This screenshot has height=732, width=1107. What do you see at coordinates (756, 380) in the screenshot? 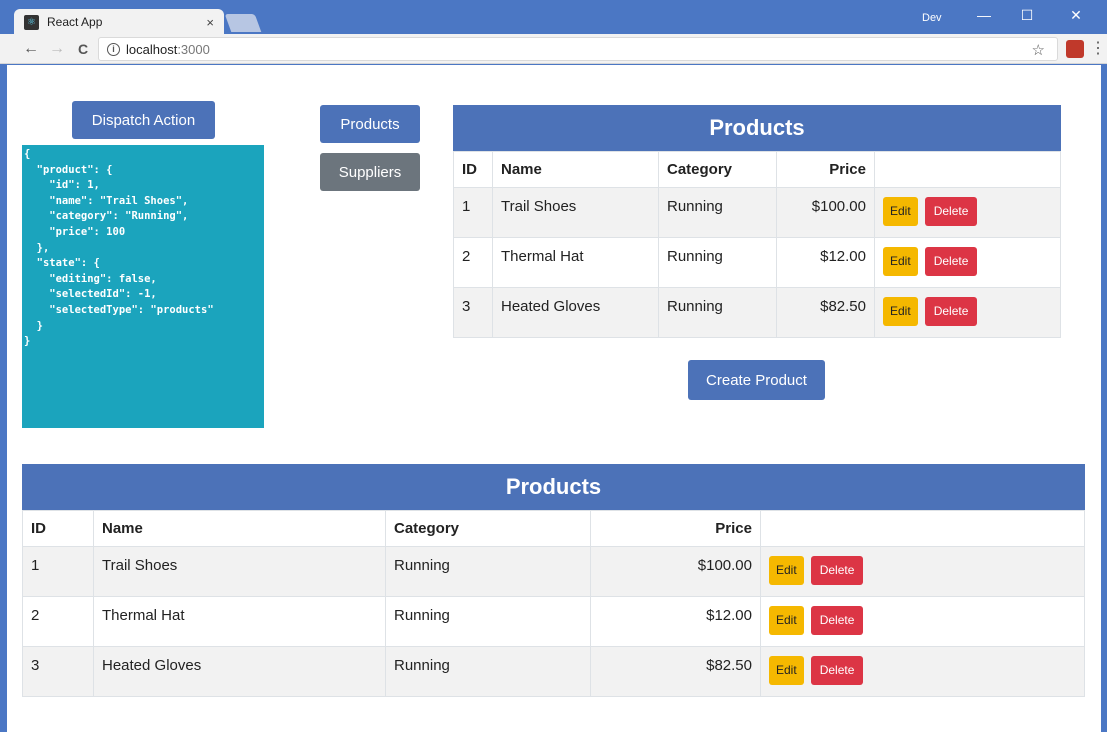
I see `create-product-button: Create Product` at bounding box center [756, 380].